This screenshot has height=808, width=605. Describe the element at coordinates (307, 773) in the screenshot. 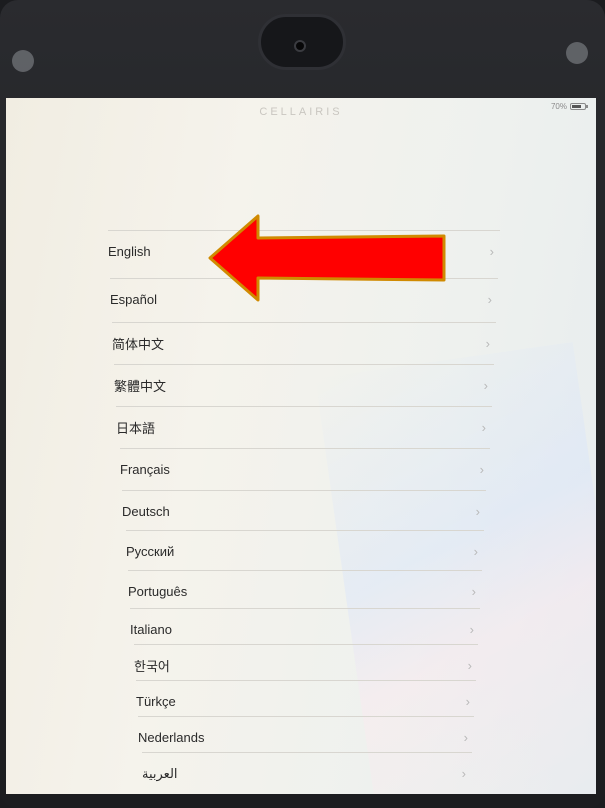

I see `language-row-arabic: العربية ›` at that location.